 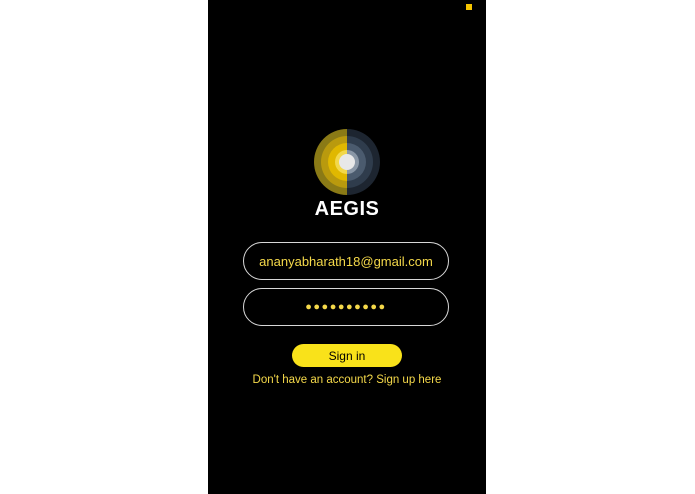 I want to click on email-field: ananyabharath18@gmail.com, so click(x=346, y=261).